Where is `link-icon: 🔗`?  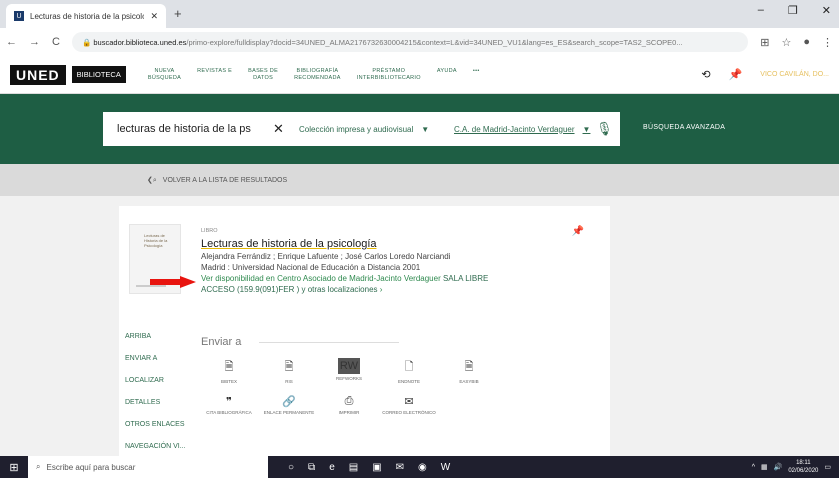 link-icon: 🔗 is located at coordinates (289, 401).